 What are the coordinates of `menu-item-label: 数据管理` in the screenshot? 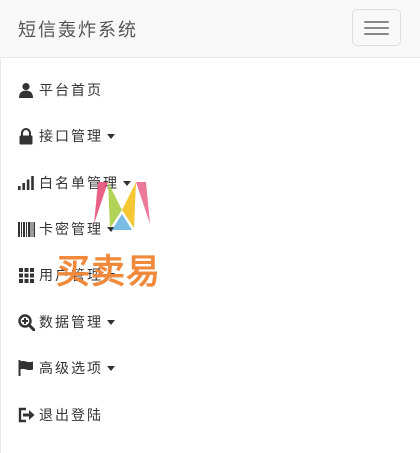 It's located at (71, 323).